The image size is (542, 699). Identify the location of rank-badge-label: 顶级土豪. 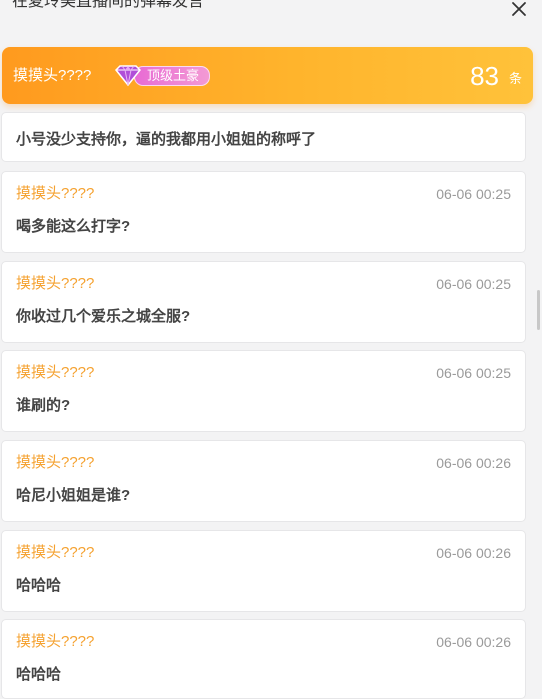
(172, 76).